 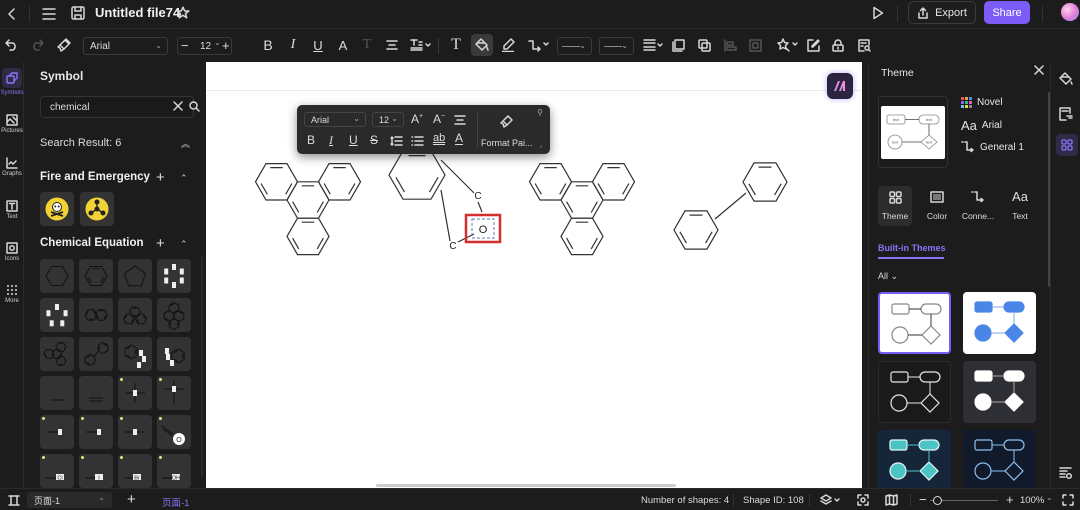 What do you see at coordinates (831, 500) in the screenshot?
I see `layers-icon` at bounding box center [831, 500].